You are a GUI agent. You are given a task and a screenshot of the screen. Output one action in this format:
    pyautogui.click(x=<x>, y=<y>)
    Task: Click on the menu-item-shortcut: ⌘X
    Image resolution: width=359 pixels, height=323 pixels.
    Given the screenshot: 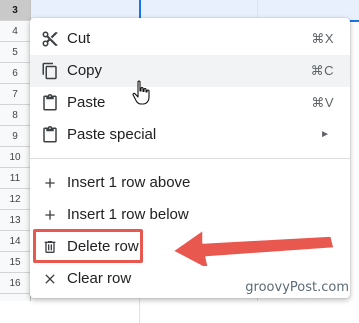 What is the action you would take?
    pyautogui.click(x=322, y=38)
    